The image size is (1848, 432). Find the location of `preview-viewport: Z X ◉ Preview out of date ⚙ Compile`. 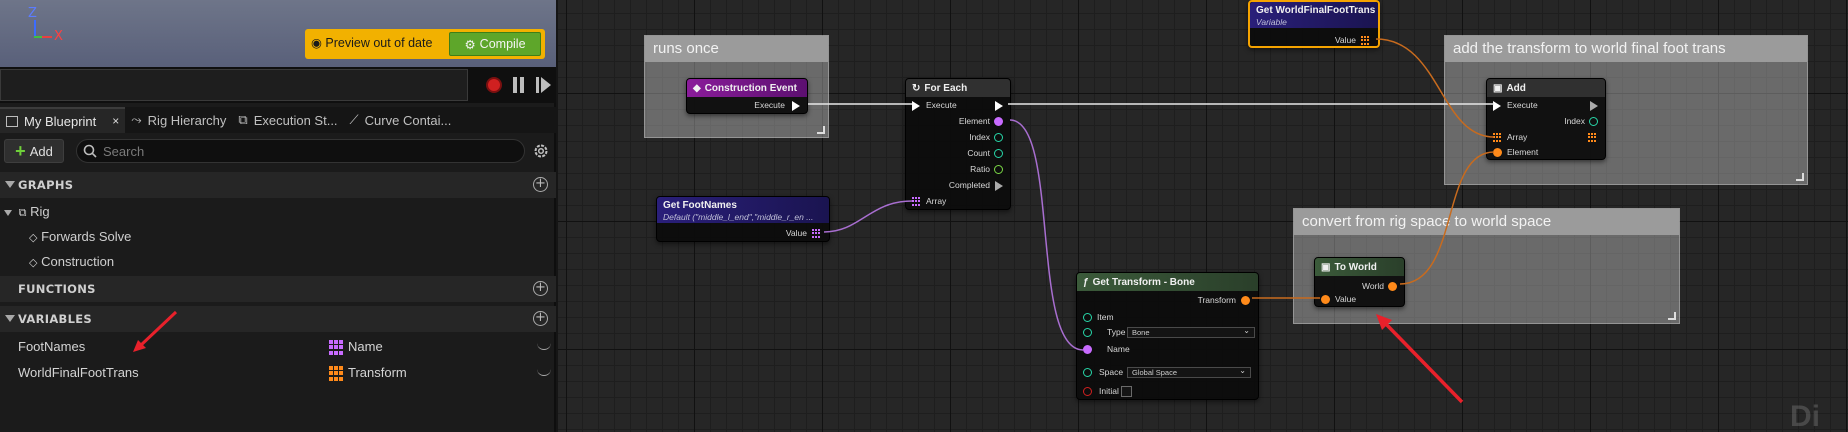

preview-viewport: Z X ◉ Preview out of date ⚙ Compile is located at coordinates (278, 33).